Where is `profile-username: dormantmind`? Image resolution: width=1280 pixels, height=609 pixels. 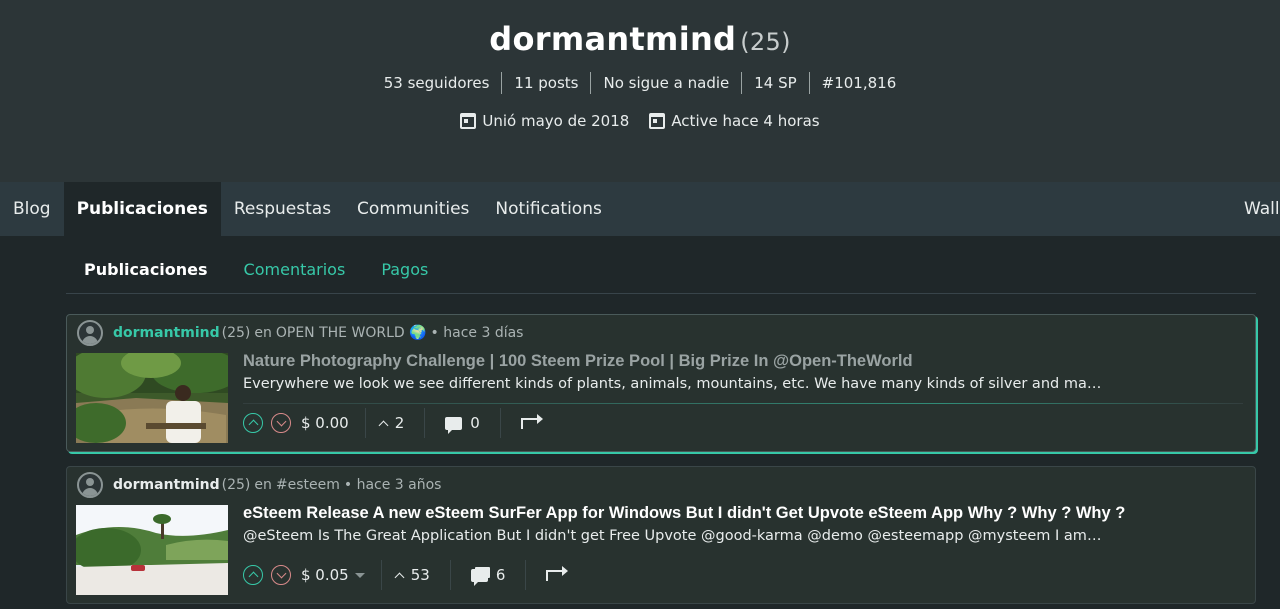 profile-username: dormantmind is located at coordinates (613, 39).